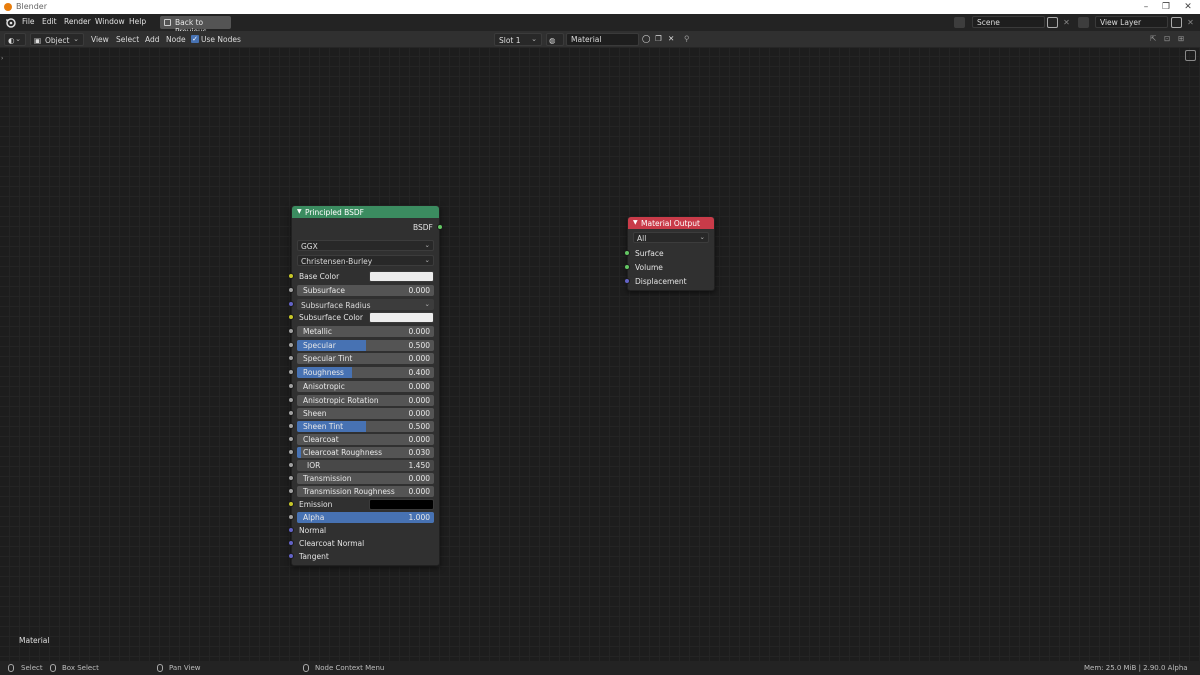 This screenshot has width=1200, height=675. I want to click on clearcoat-roughness-socket, so click(291, 452).